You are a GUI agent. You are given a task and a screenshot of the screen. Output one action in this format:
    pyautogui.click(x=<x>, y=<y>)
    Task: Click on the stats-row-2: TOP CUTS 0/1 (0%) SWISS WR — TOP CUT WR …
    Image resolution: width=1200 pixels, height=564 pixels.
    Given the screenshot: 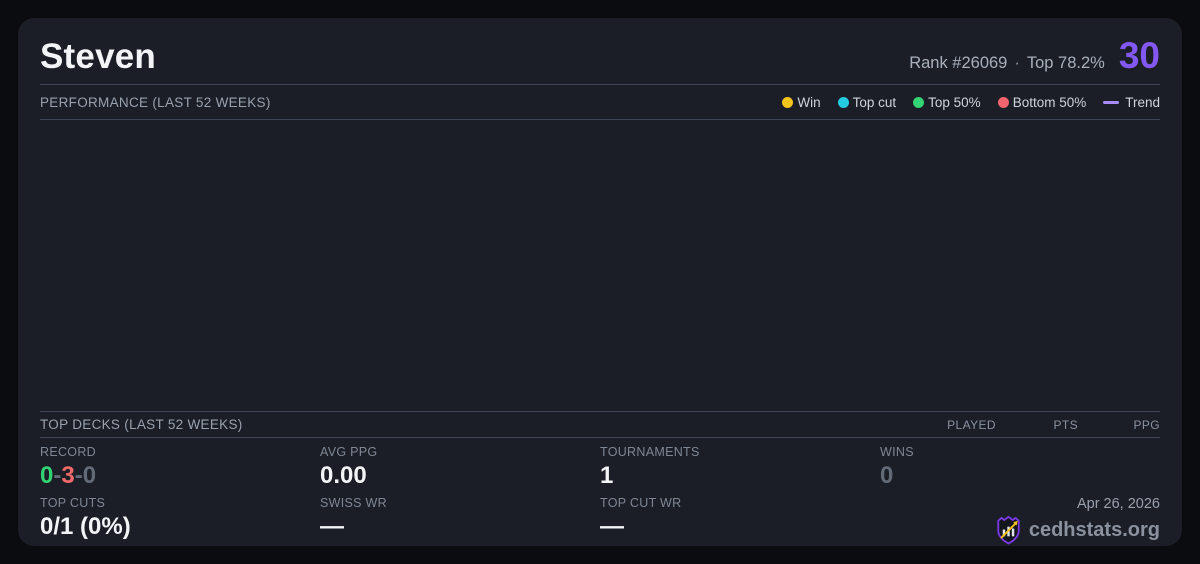 What is the action you would take?
    pyautogui.click(x=600, y=517)
    